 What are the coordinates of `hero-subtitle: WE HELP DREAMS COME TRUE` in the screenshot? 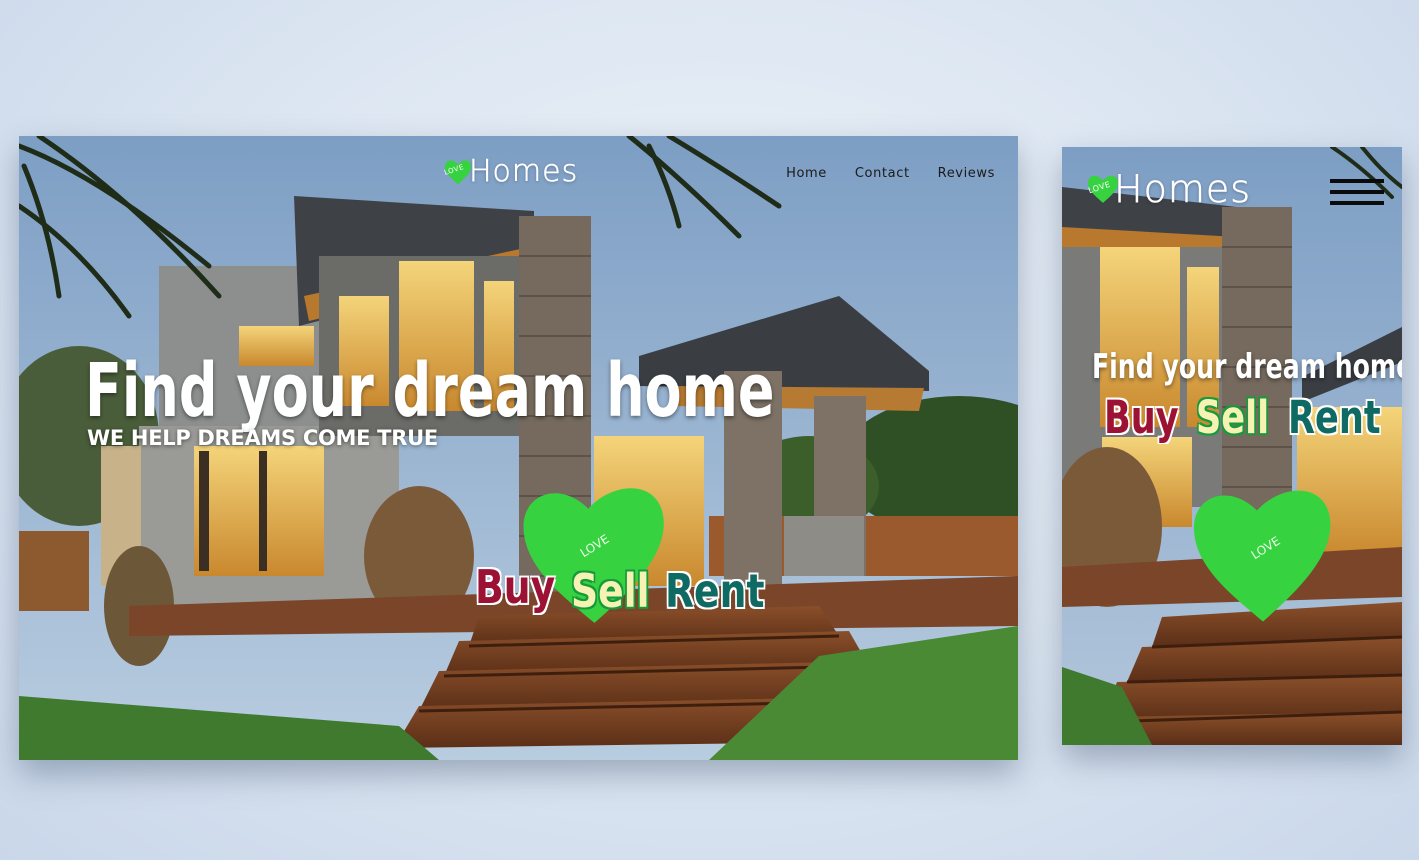 It's located at (262, 438).